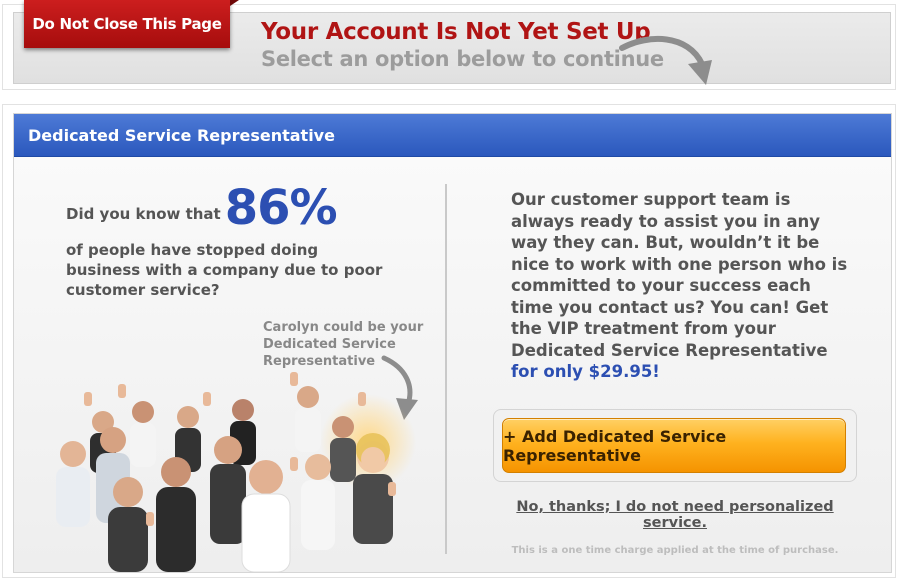 The image size is (902, 584). Describe the element at coordinates (452, 135) in the screenshot. I see `offer-header: Dedicated Service Representative` at that location.